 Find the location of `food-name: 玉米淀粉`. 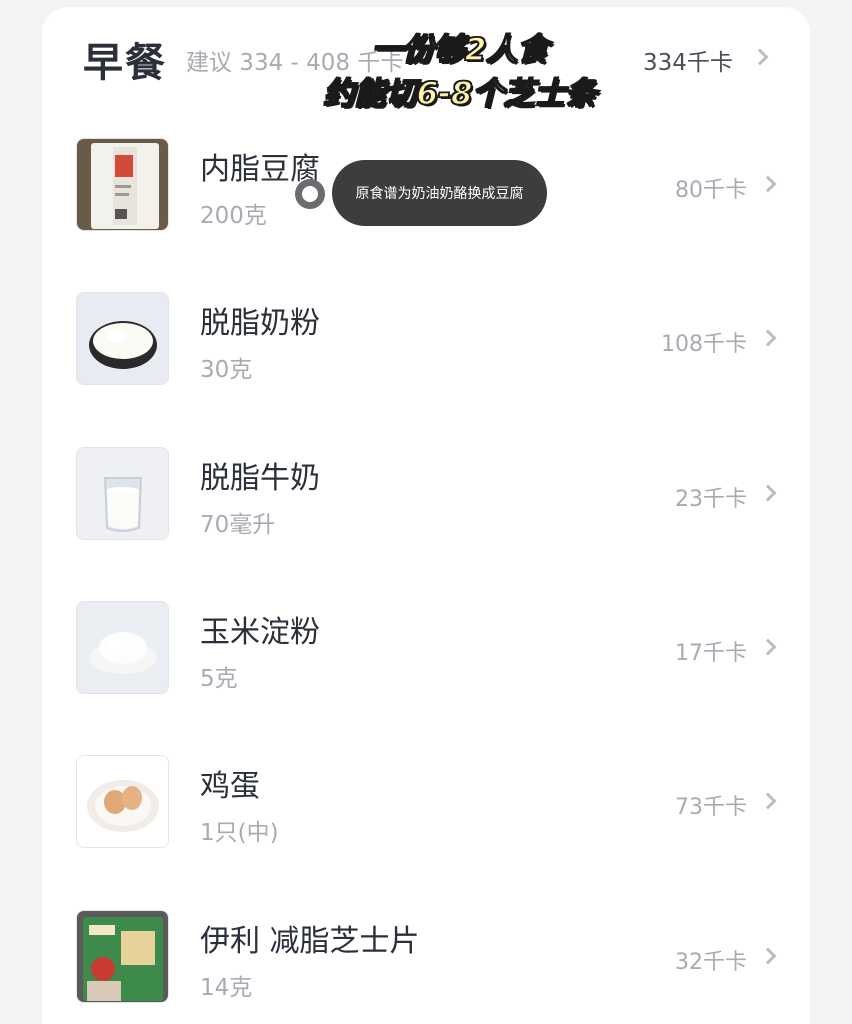

food-name: 玉米淀粉 is located at coordinates (260, 632).